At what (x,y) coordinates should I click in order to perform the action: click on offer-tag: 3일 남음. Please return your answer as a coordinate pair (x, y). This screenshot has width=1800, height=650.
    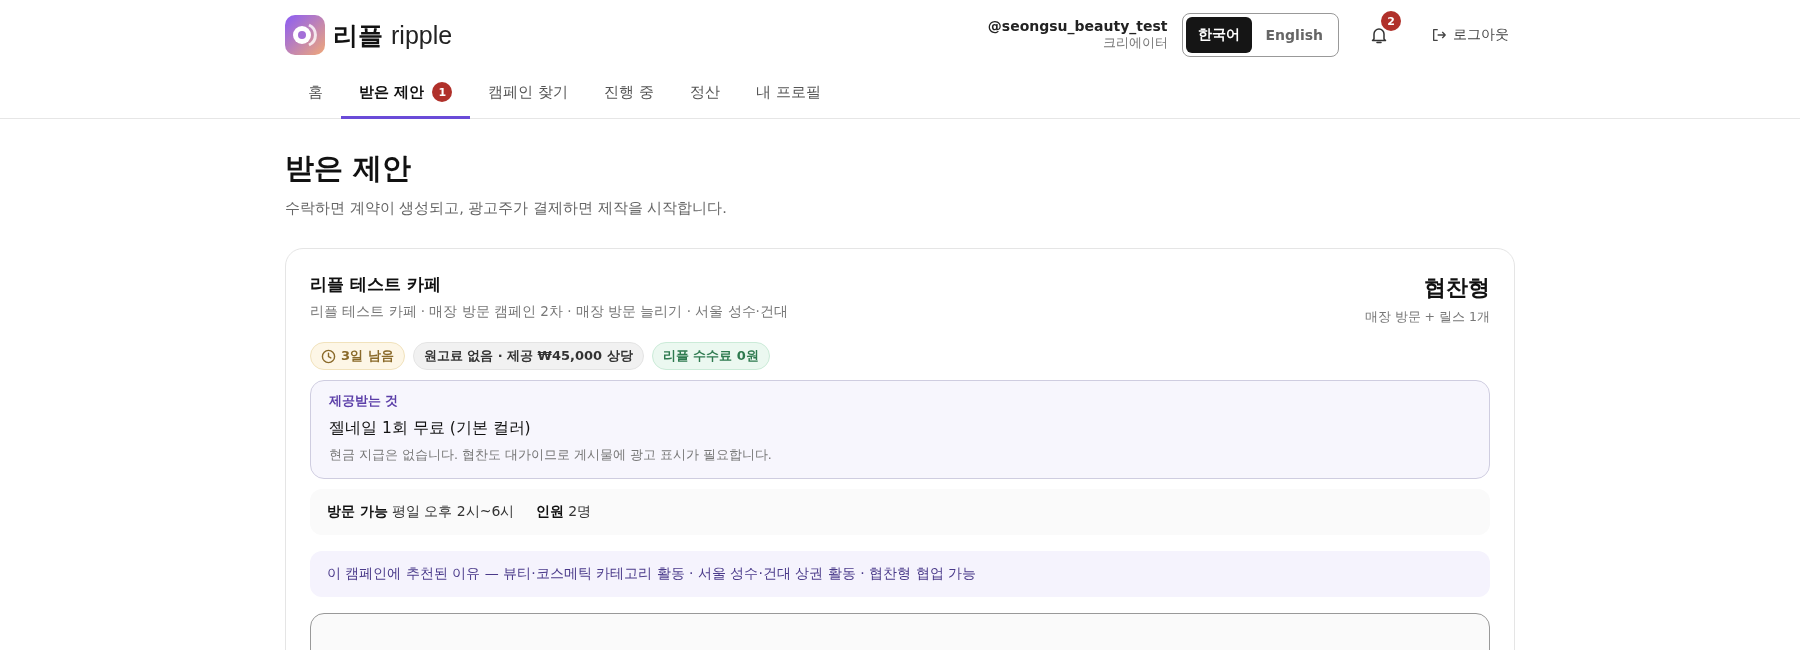
    Looking at the image, I should click on (357, 356).